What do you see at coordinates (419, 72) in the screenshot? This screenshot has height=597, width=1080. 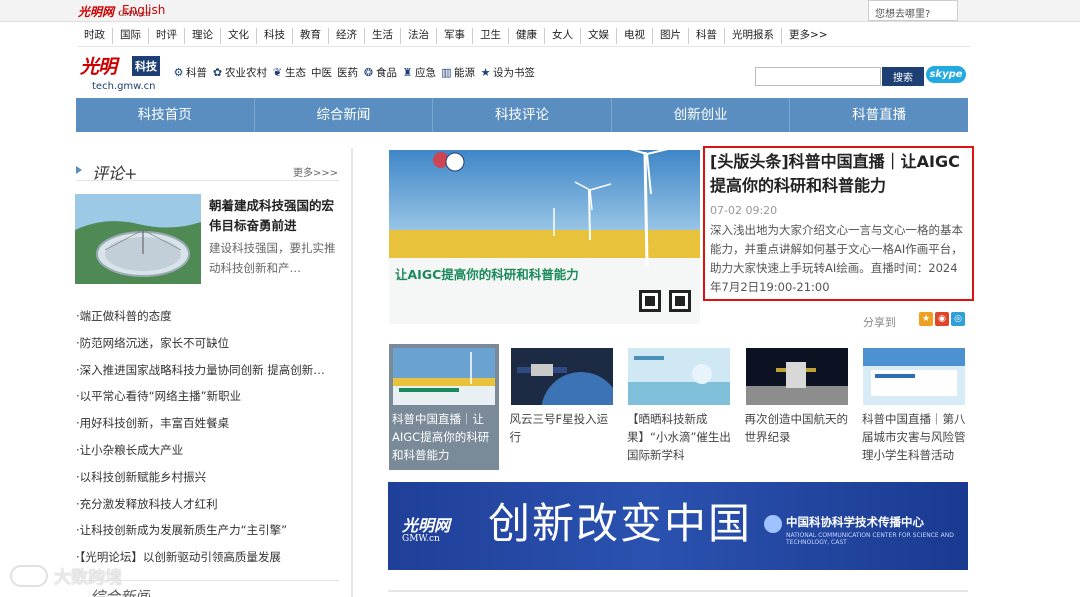 I see `subnav-item: ♜ 应急` at bounding box center [419, 72].